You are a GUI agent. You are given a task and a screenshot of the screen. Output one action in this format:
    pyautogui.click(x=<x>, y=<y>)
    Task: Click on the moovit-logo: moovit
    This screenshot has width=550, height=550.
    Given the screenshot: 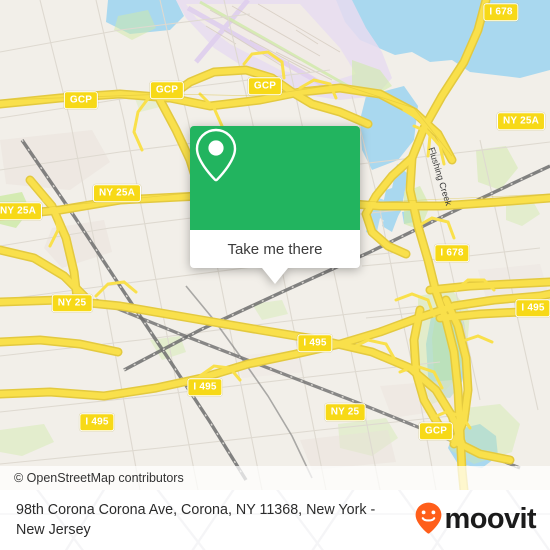 What is the action you would take?
    pyautogui.click(x=476, y=520)
    